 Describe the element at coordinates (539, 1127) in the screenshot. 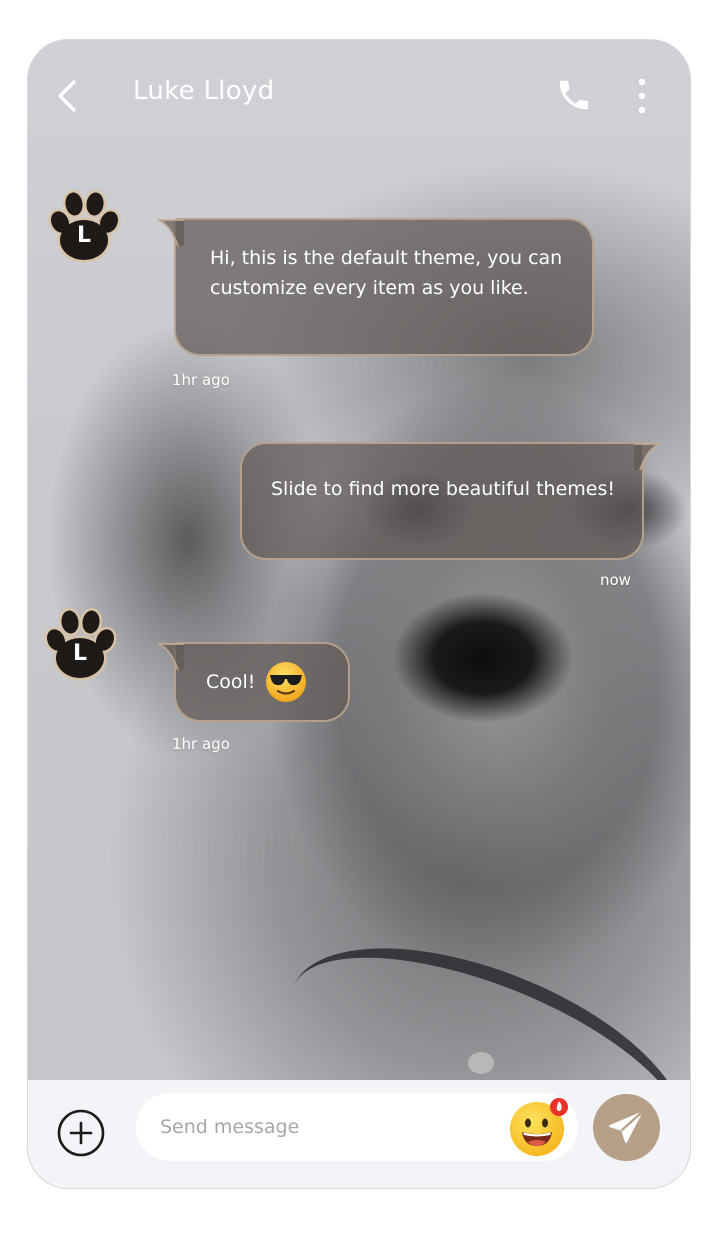

I see `grinning-face-emoji-icon` at that location.